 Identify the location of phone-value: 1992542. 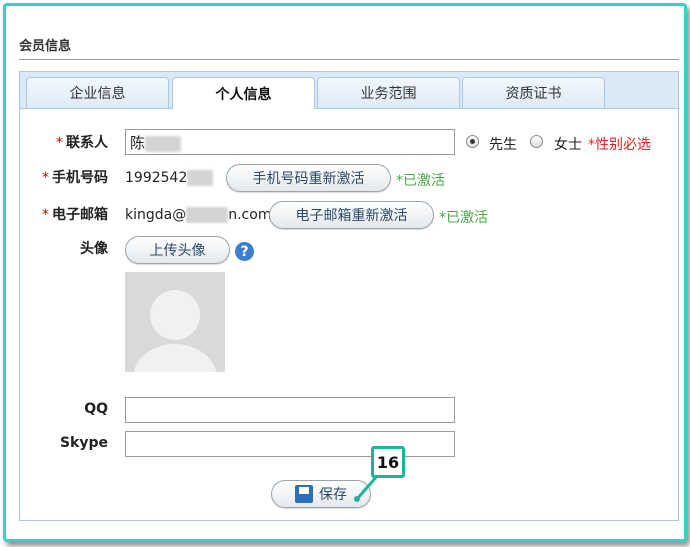
(169, 178).